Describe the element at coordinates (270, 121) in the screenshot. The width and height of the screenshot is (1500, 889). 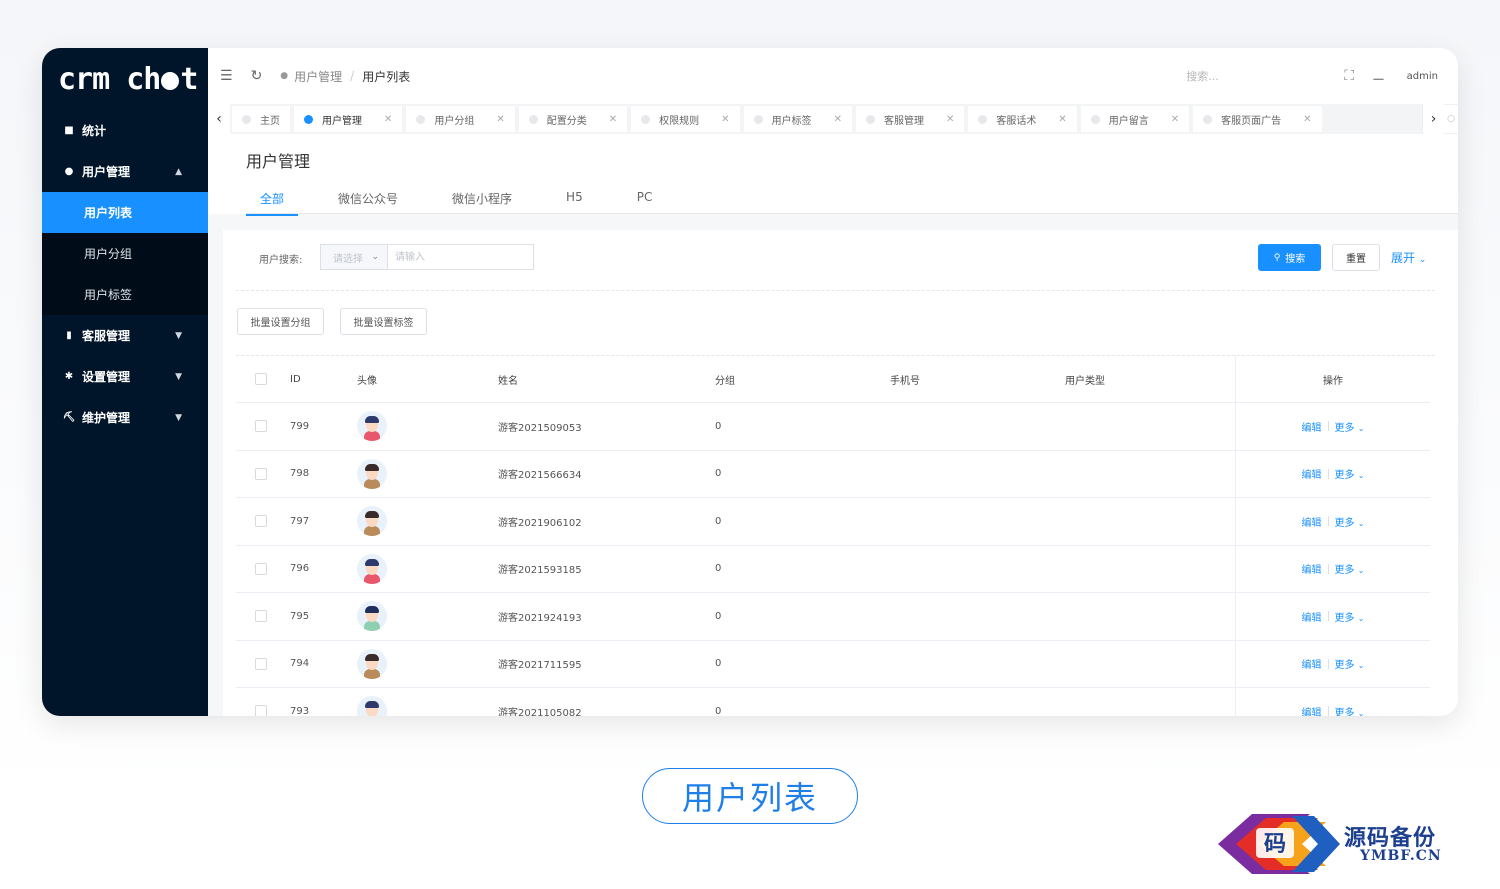
I see `tab-label: 主页` at that location.